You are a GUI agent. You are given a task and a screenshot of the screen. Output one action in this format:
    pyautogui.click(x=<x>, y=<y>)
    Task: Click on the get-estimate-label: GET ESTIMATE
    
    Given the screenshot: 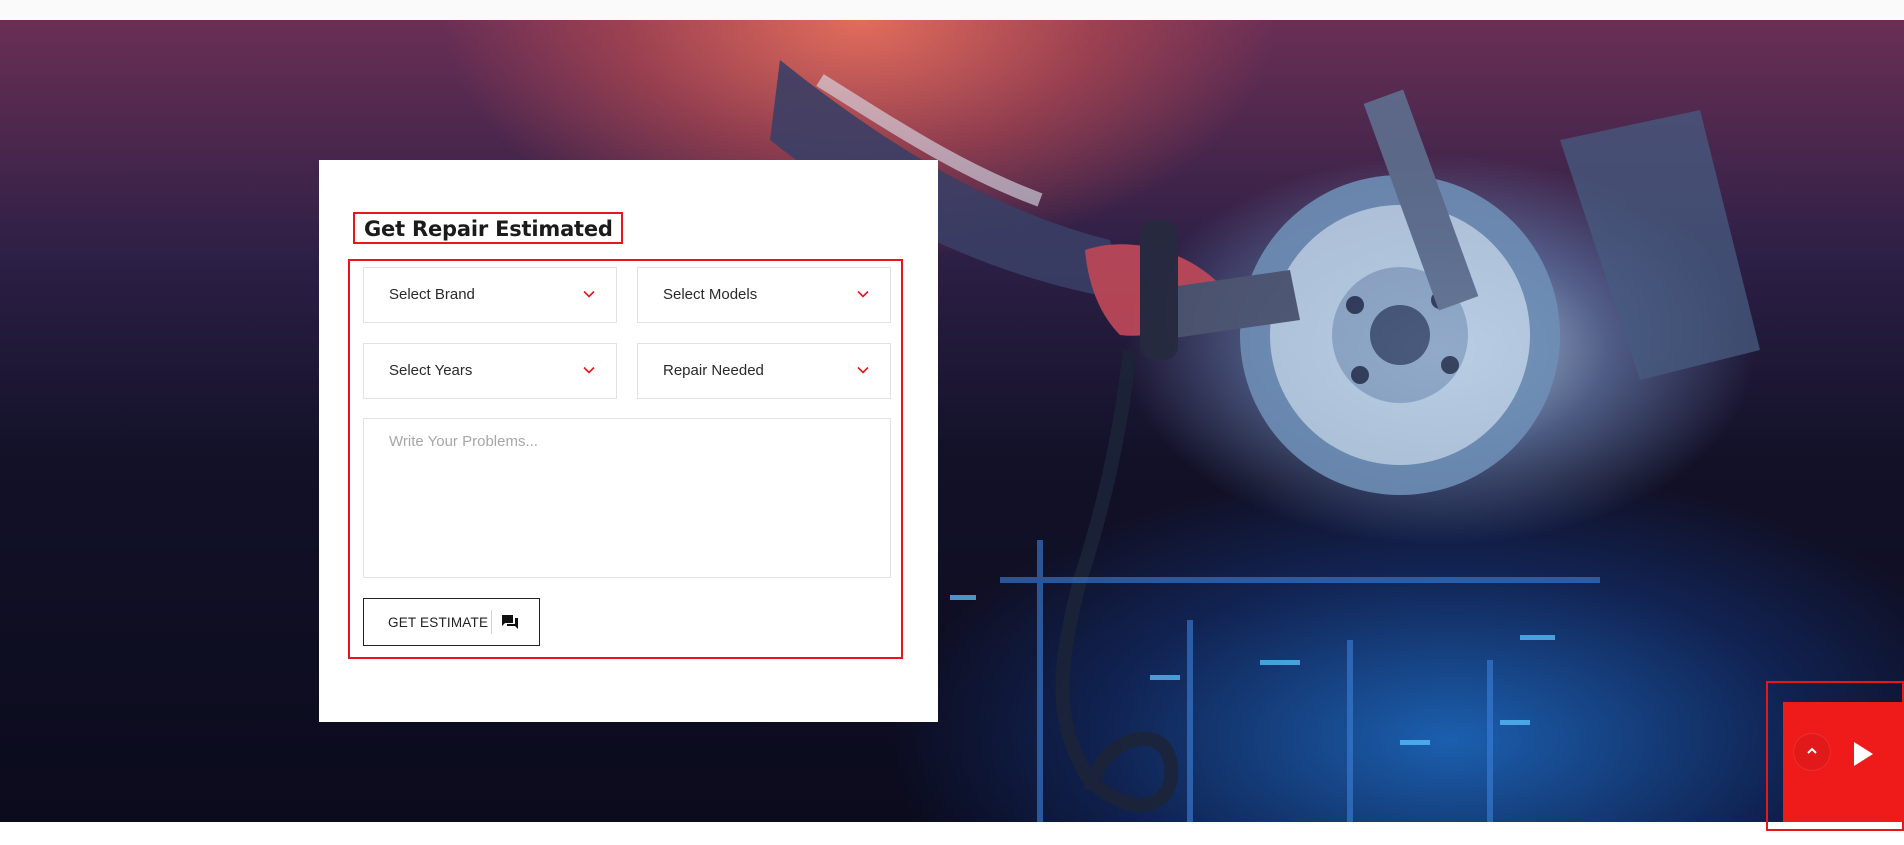 What is the action you would take?
    pyautogui.click(x=438, y=622)
    